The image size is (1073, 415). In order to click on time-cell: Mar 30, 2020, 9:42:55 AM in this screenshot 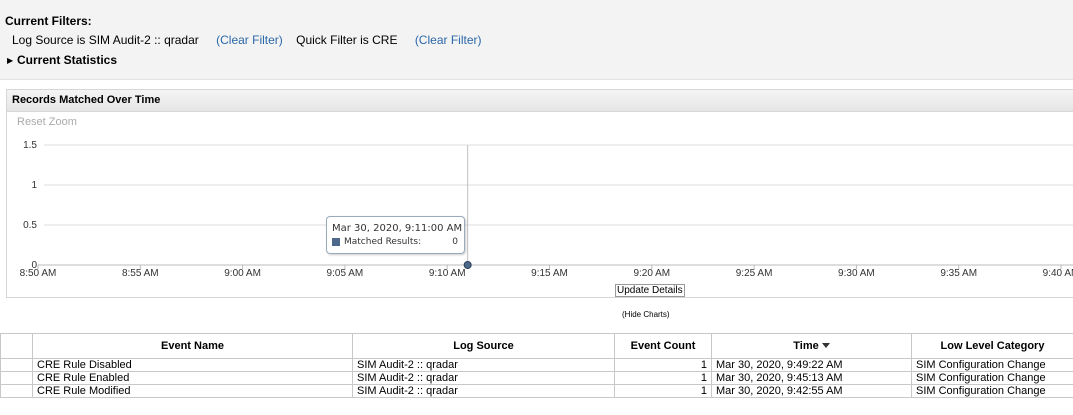, I will do `click(811, 391)`.